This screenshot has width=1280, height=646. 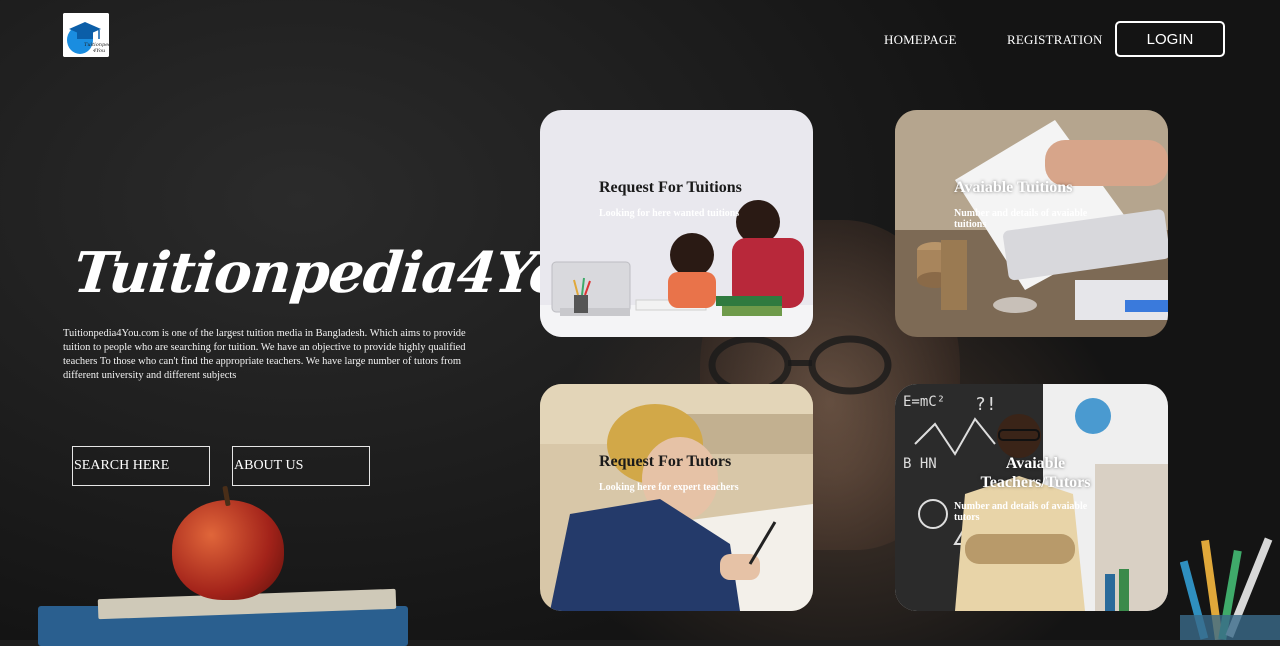 What do you see at coordinates (1055, 40) in the screenshot?
I see `nav-registration-link: REGISTRATION` at bounding box center [1055, 40].